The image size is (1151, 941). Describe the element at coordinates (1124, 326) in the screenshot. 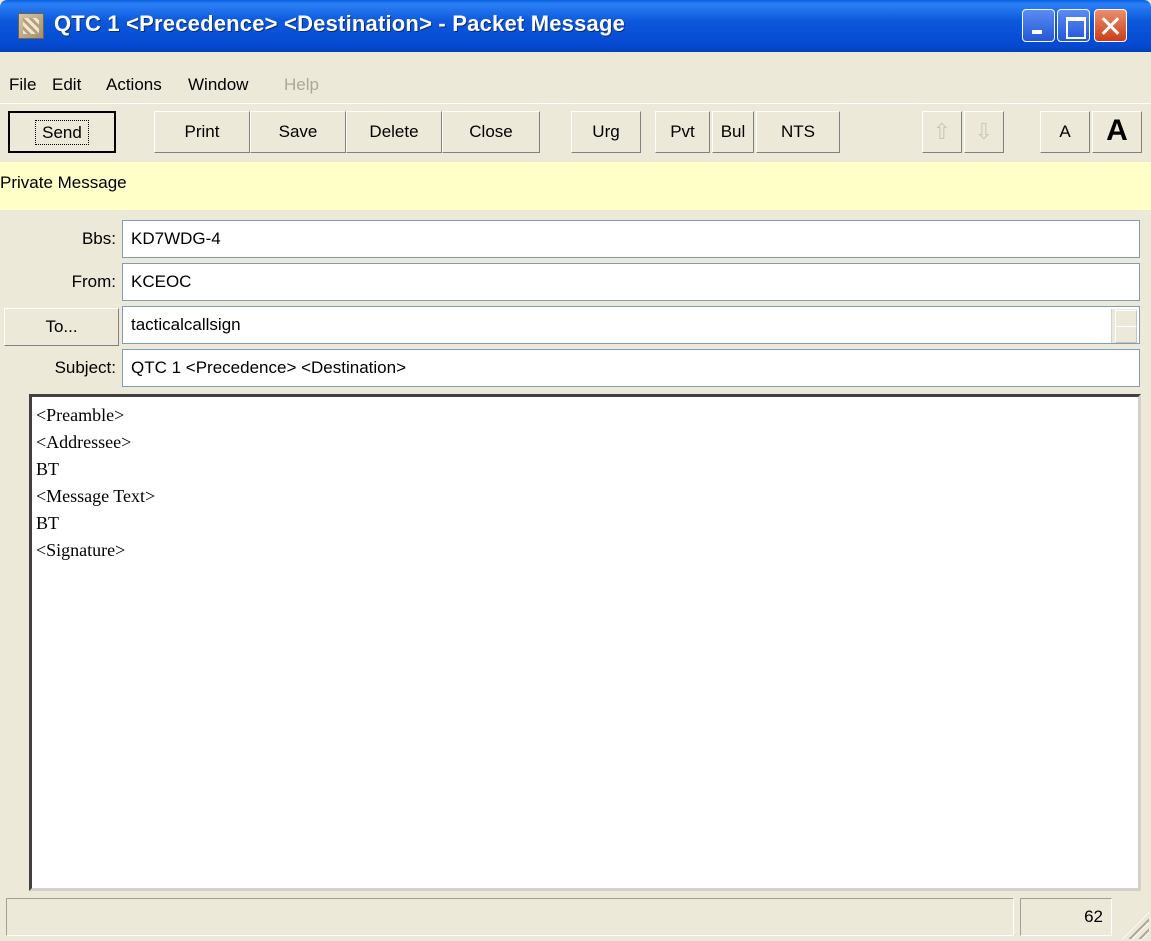

I see `to-scroll-buttons` at that location.